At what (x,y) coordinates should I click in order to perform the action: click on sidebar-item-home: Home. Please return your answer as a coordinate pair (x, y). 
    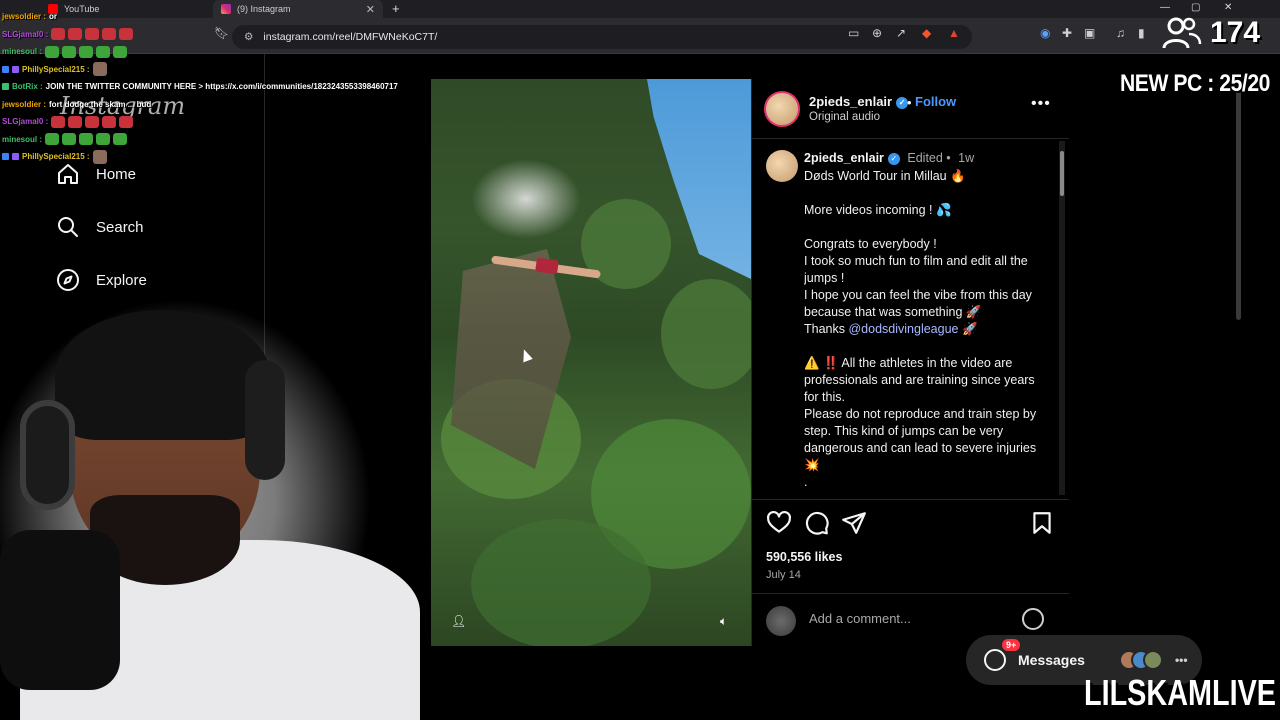
    Looking at the image, I should click on (96, 174).